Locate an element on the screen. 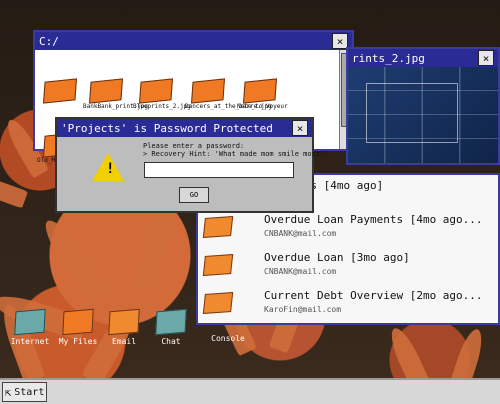  go-button: GO is located at coordinates (194, 195).